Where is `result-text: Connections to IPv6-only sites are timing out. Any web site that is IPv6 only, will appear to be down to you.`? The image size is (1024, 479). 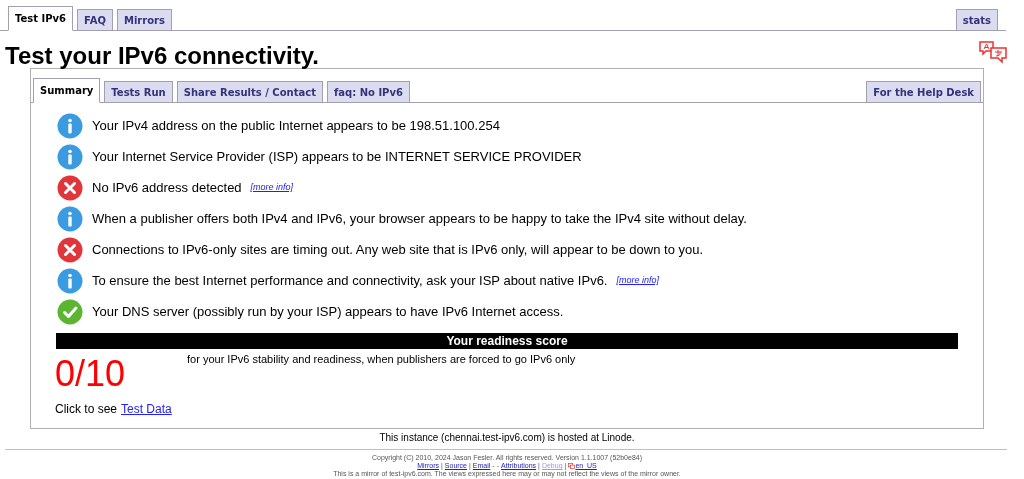
result-text: Connections to IPv6-only sites are timing out. Any web site that is IPv6 only, will appear to be down to you. is located at coordinates (398, 250).